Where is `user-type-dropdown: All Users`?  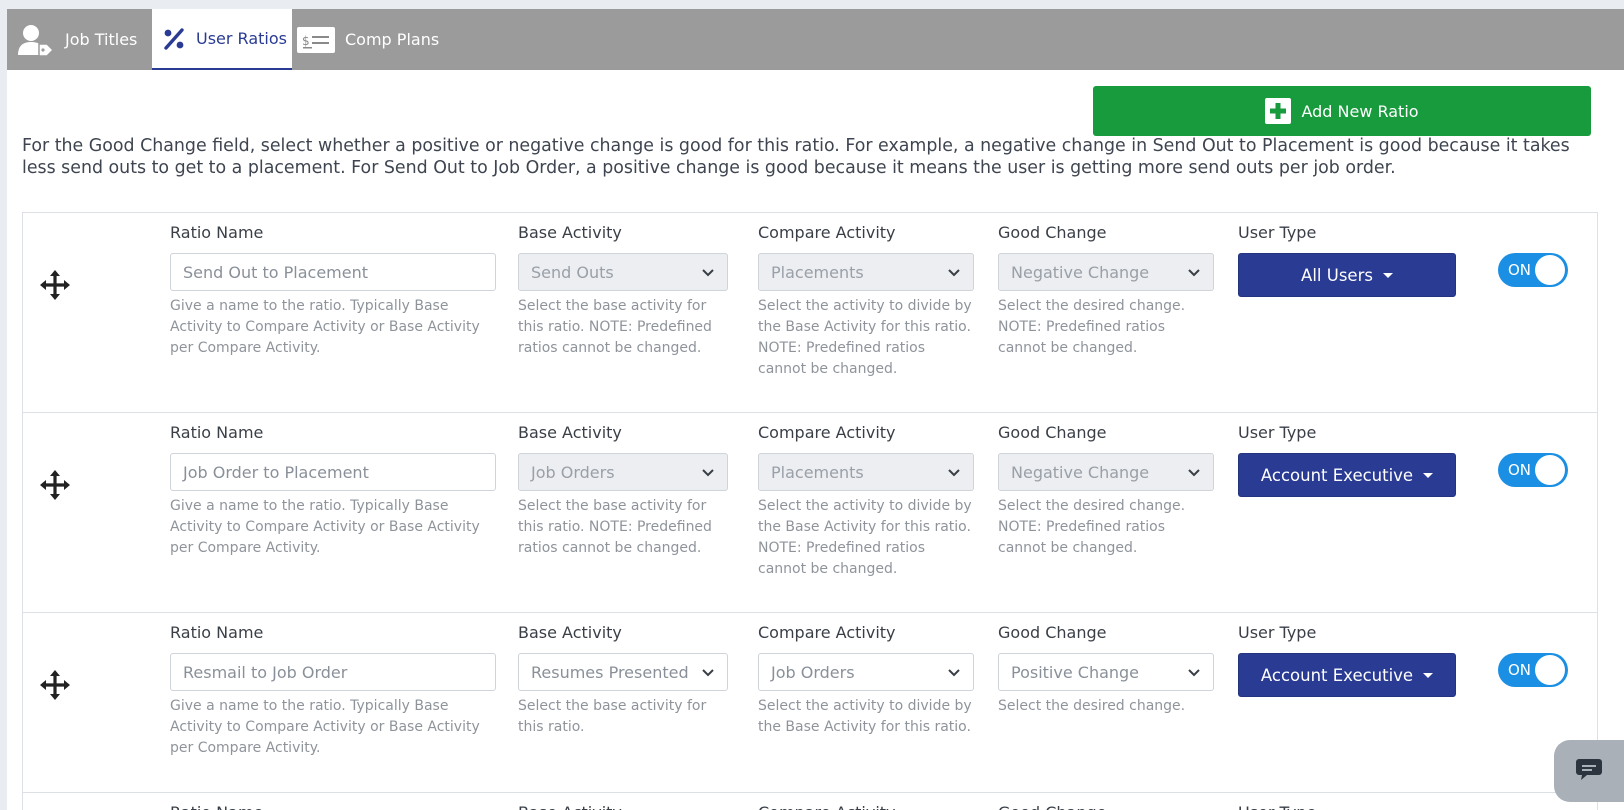
user-type-dropdown: All Users is located at coordinates (1347, 275).